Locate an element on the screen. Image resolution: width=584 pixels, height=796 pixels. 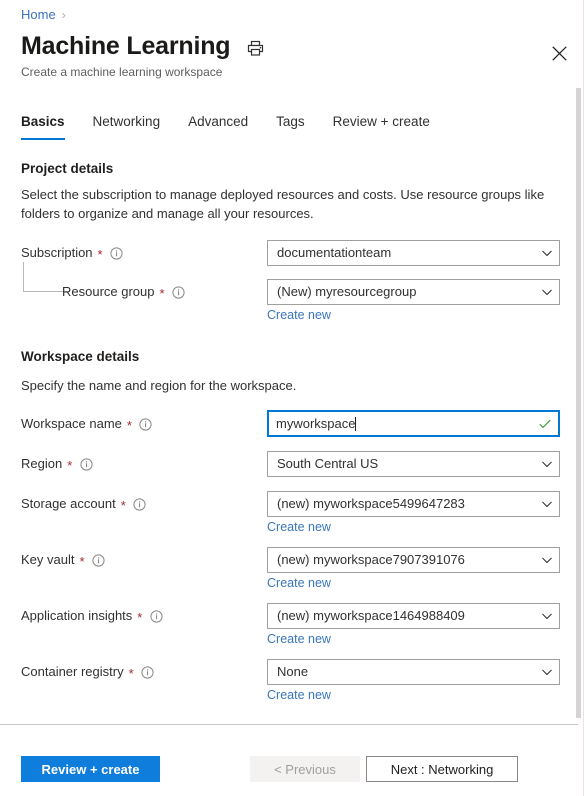
storage-account-select: (new) myworkspace5499647283 is located at coordinates (413, 504).